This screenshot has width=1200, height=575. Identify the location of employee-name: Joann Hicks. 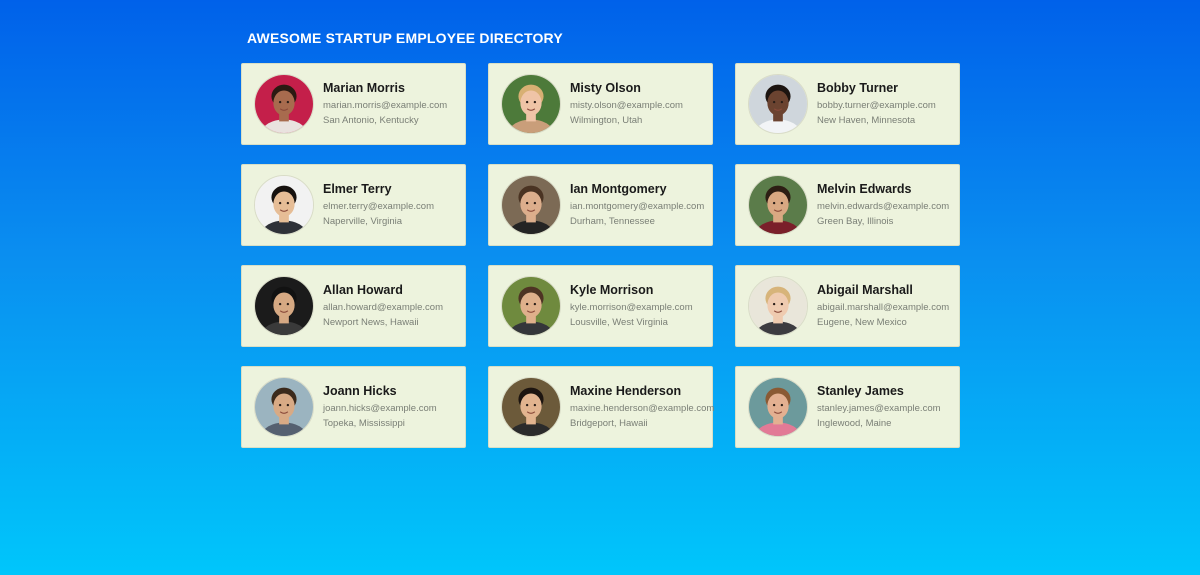
(360, 390).